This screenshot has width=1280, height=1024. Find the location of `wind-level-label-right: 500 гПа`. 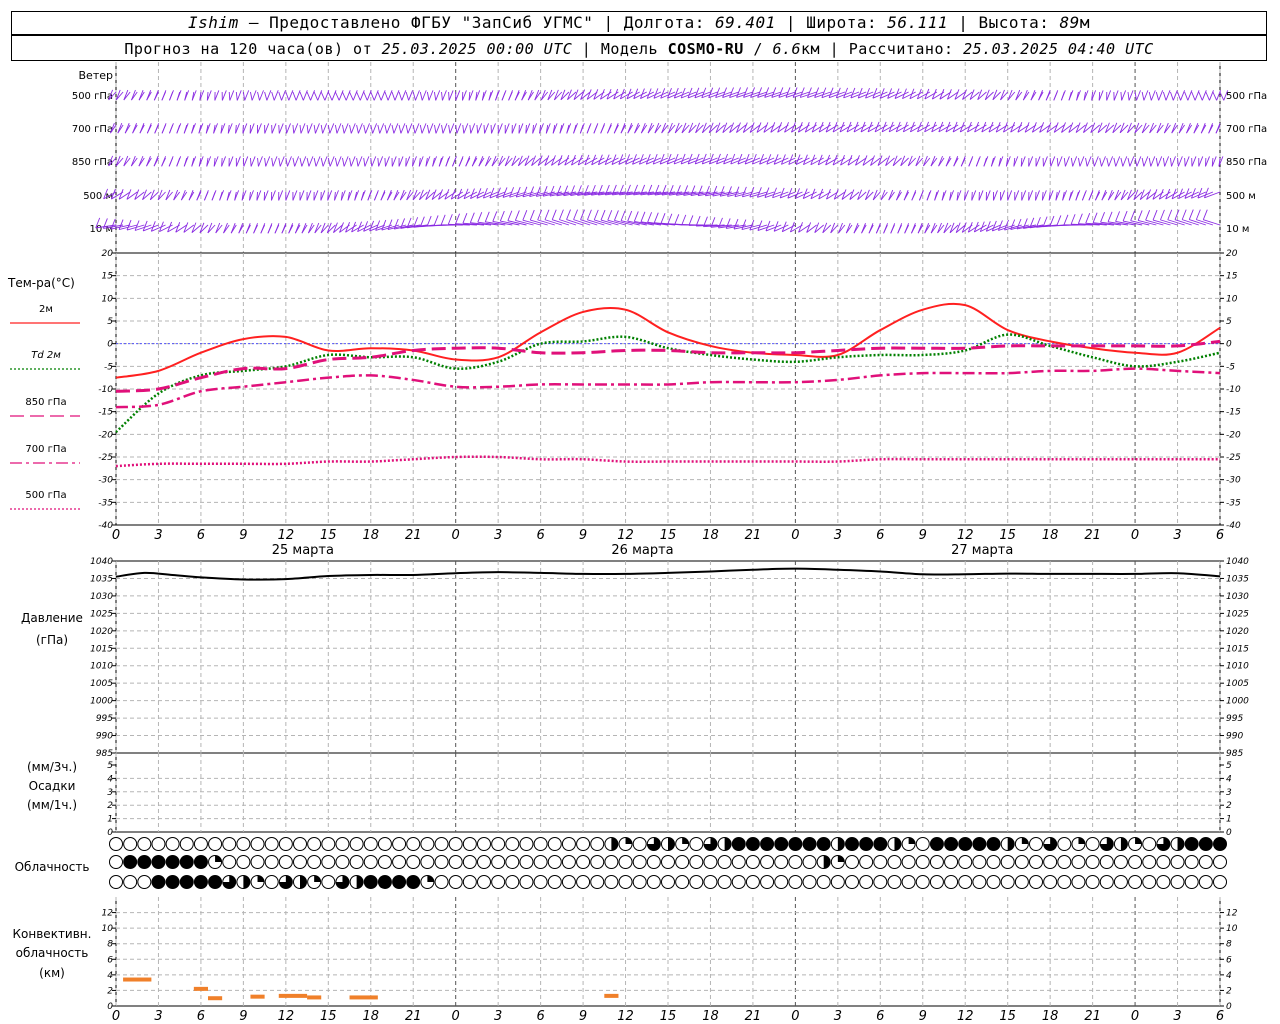

wind-level-label-right: 500 гПа is located at coordinates (1246, 96).